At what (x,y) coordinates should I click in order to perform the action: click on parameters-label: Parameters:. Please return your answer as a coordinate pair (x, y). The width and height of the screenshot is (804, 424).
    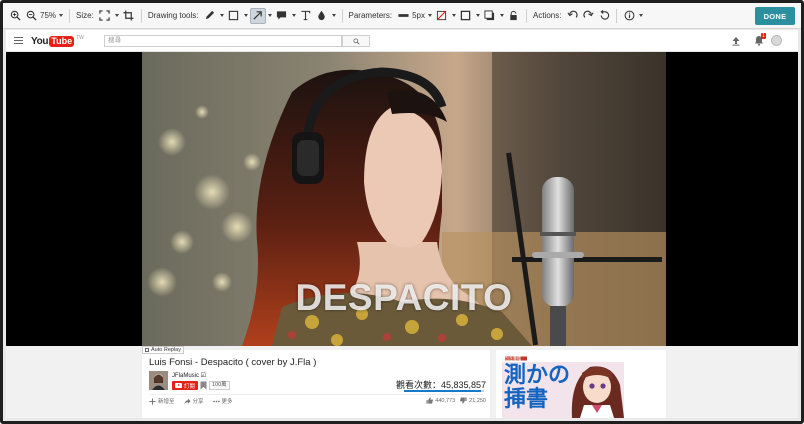
    Looking at the image, I should click on (370, 15).